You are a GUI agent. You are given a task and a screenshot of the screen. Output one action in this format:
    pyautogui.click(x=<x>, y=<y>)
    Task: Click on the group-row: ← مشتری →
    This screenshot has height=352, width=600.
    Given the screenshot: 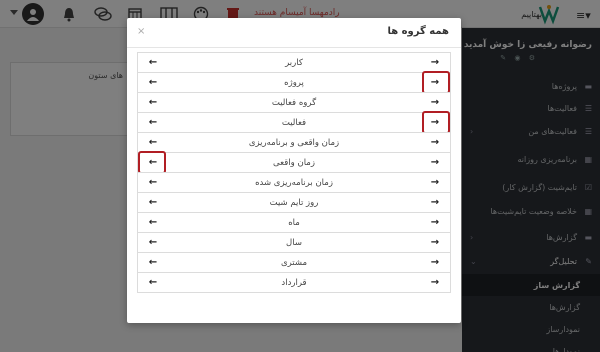 What is the action you would take?
    pyautogui.click(x=294, y=262)
    